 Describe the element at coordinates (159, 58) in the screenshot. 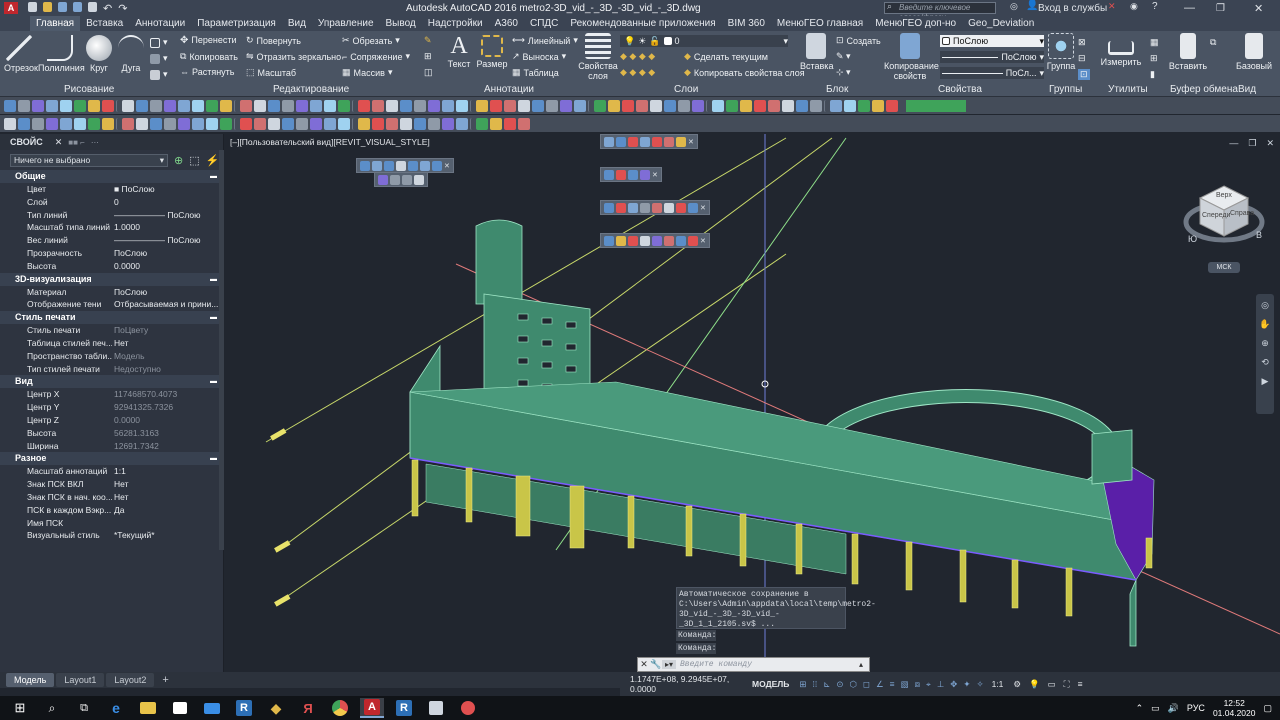

I see `hatch-icon: ▾` at that location.